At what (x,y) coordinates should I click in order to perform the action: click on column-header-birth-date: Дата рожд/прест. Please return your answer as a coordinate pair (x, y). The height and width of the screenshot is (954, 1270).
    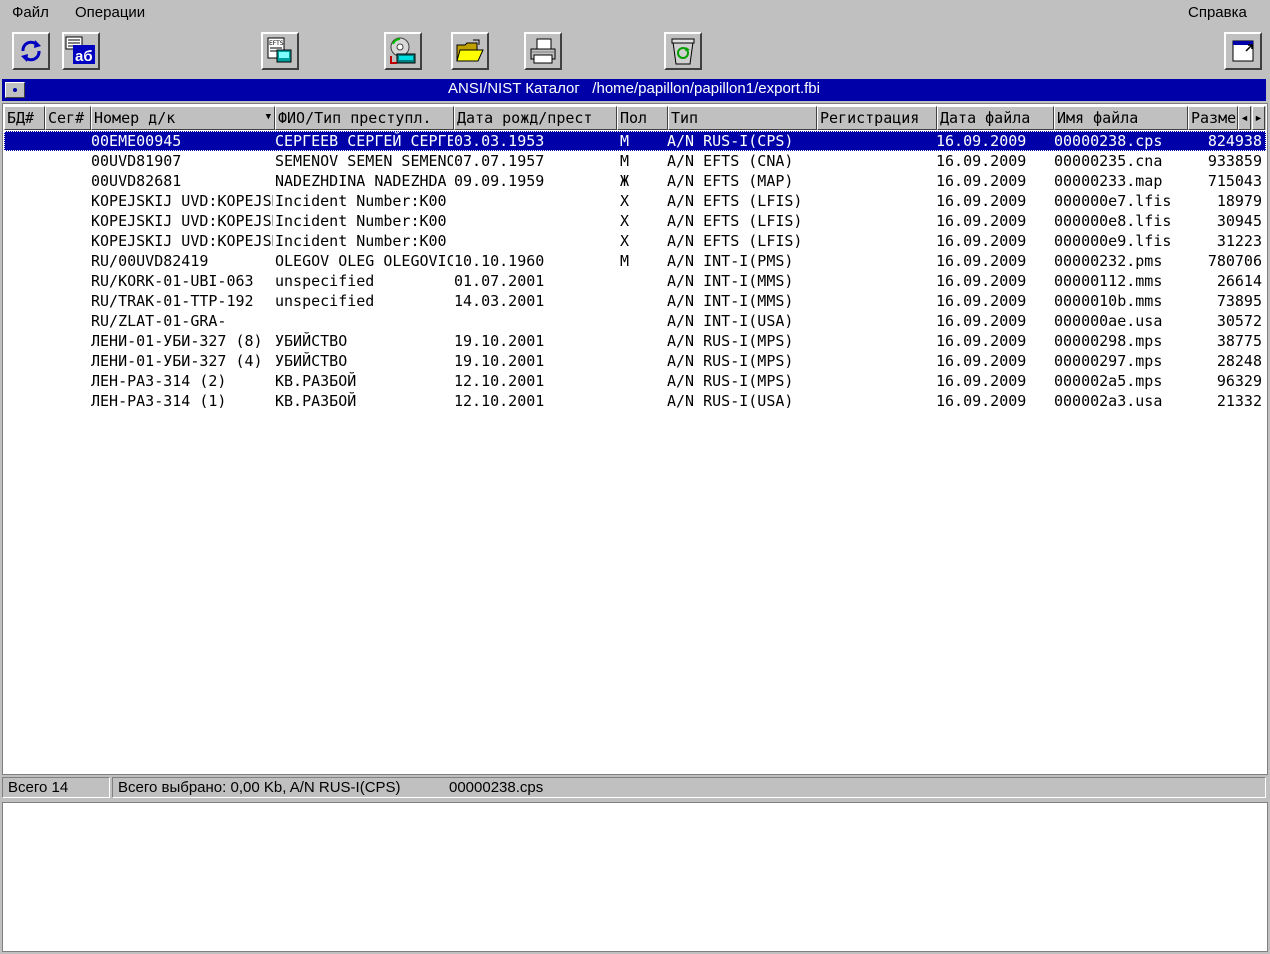
    Looking at the image, I should click on (535, 118).